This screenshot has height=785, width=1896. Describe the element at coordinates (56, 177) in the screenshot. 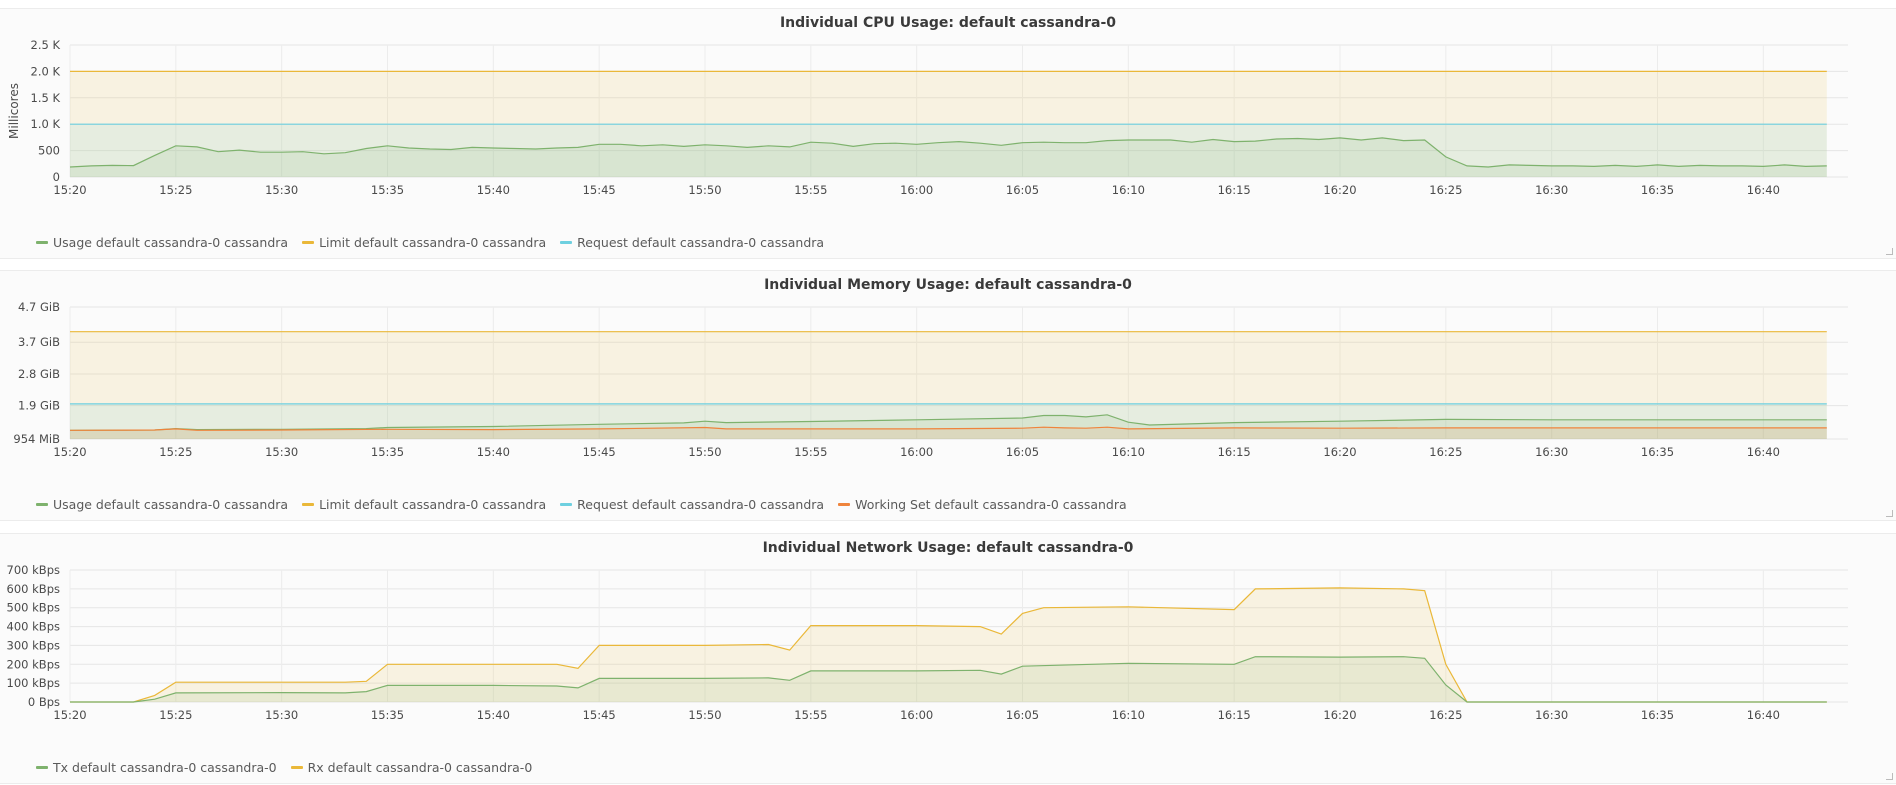

I see `y-tick-label: 0` at that location.